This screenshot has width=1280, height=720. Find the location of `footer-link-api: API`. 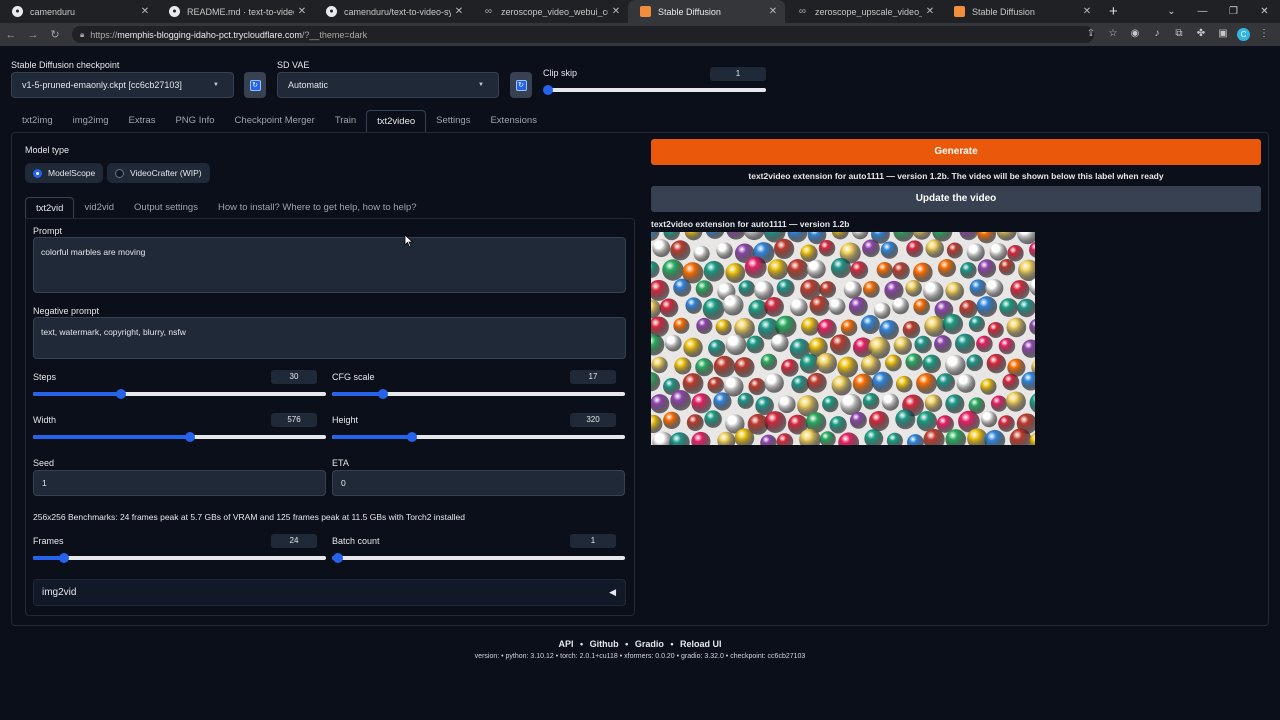

footer-link-api: API is located at coordinates (565, 644).